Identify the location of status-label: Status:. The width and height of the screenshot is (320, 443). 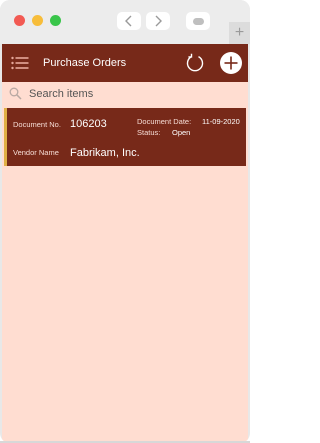
(149, 132).